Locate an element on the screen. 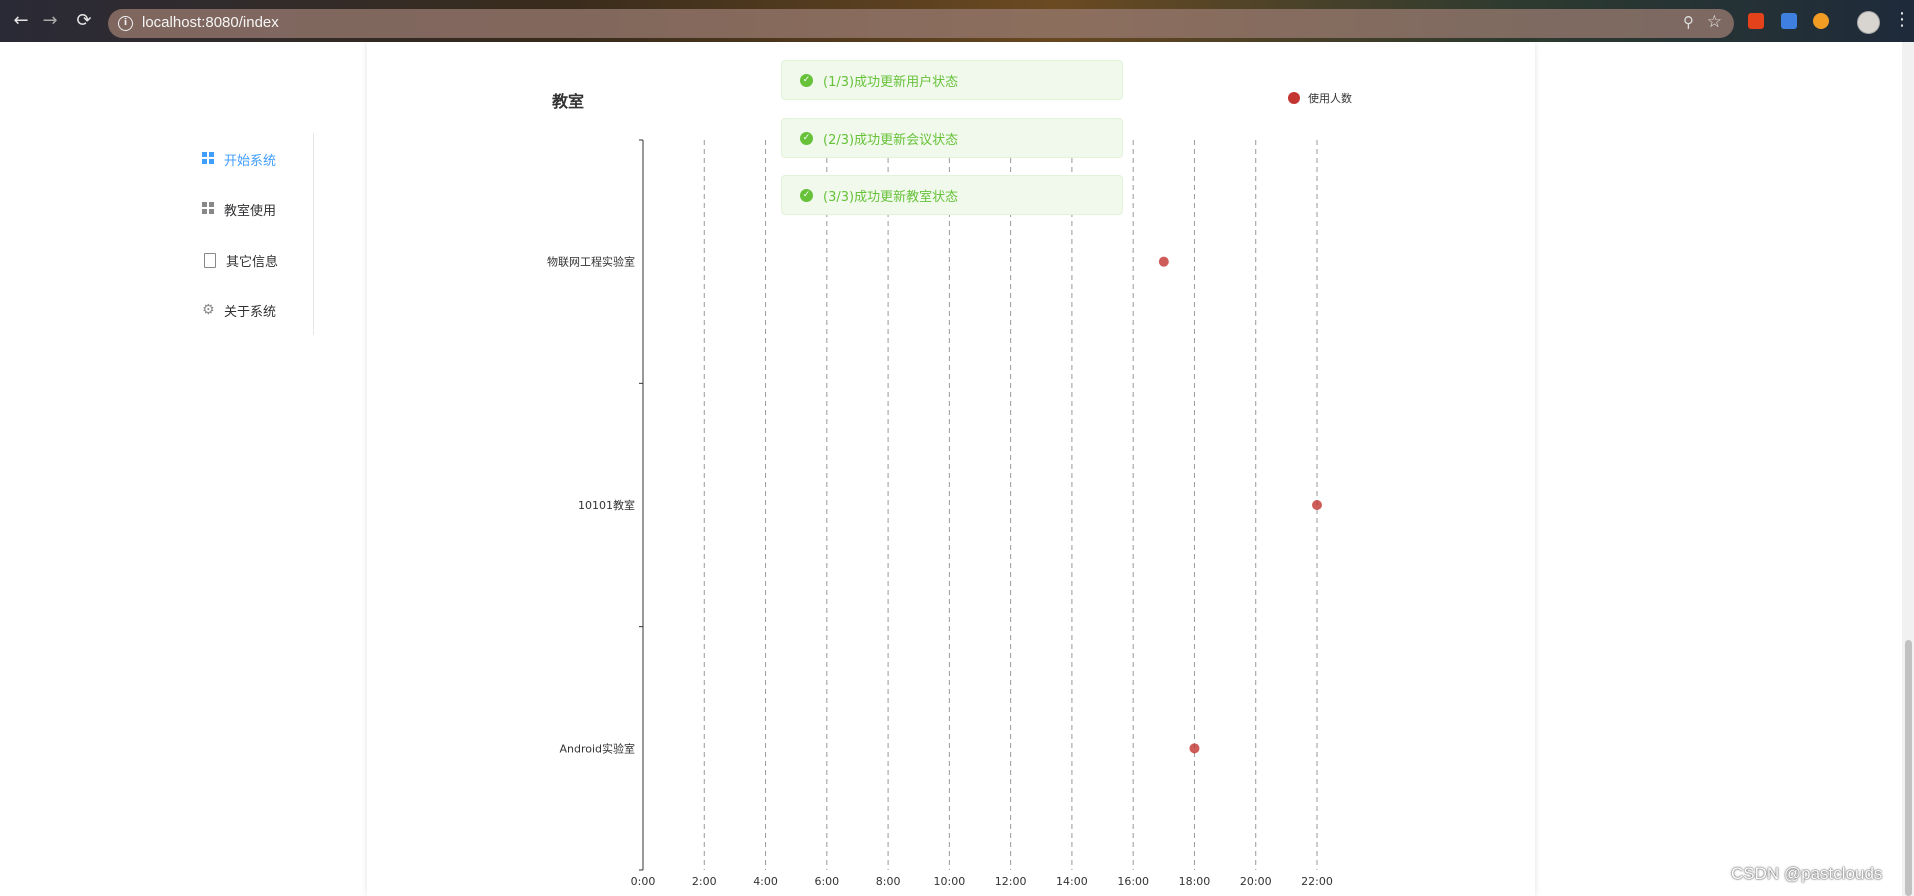 This screenshot has width=1914, height=896. x-tick-label: 16:00 is located at coordinates (1133, 881).